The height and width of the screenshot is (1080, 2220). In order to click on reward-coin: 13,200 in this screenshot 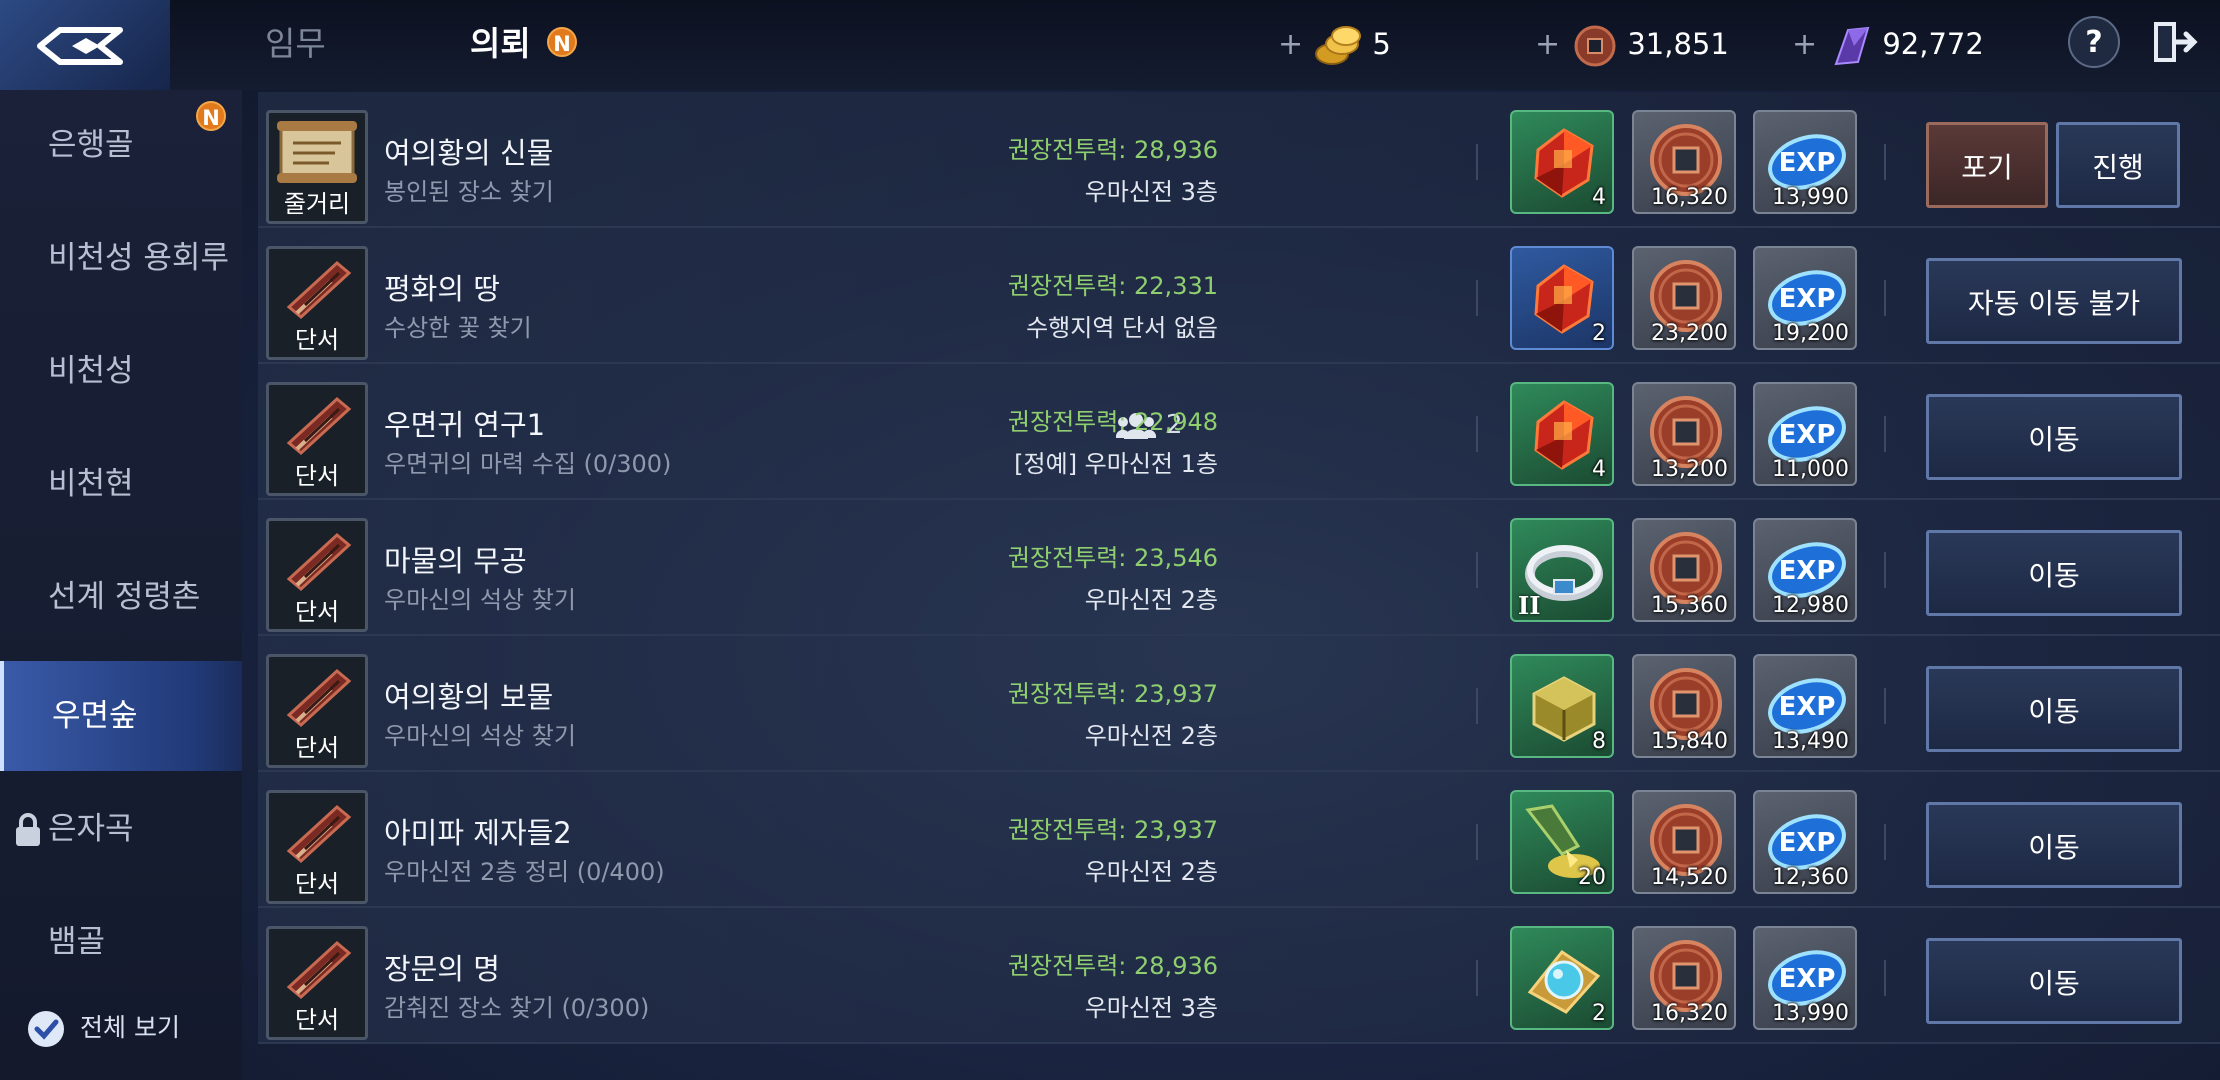, I will do `click(1684, 434)`.